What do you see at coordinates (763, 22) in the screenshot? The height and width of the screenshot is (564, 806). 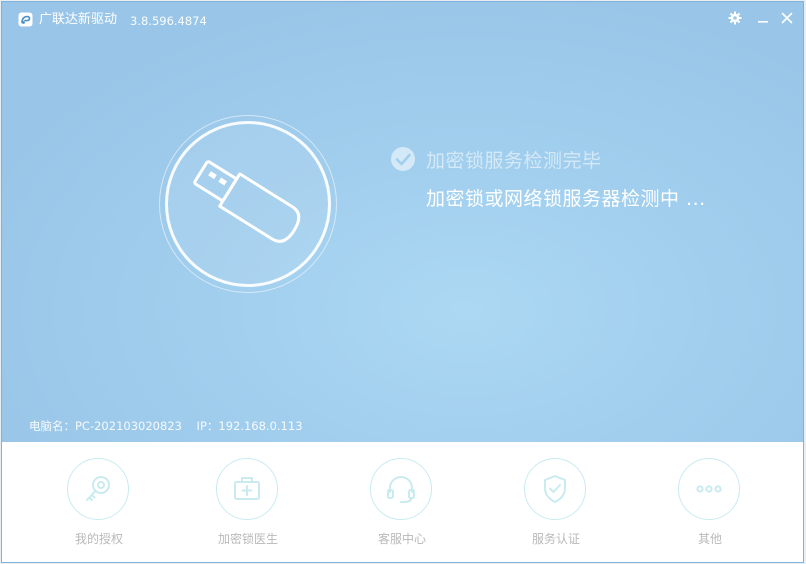 I see `minimize-icon` at bounding box center [763, 22].